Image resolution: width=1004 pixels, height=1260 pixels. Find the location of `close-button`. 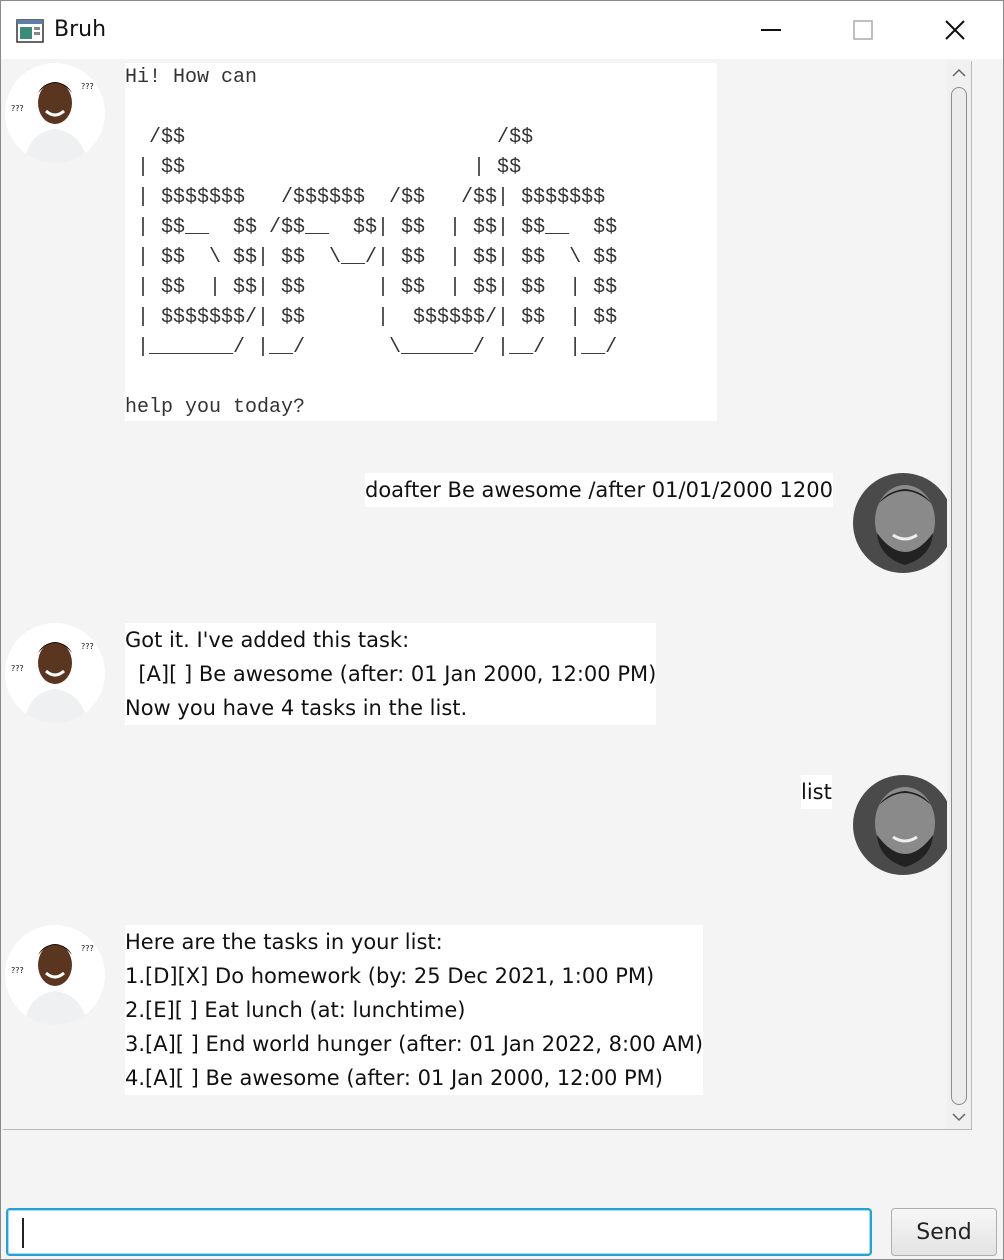

close-button is located at coordinates (955, 30).